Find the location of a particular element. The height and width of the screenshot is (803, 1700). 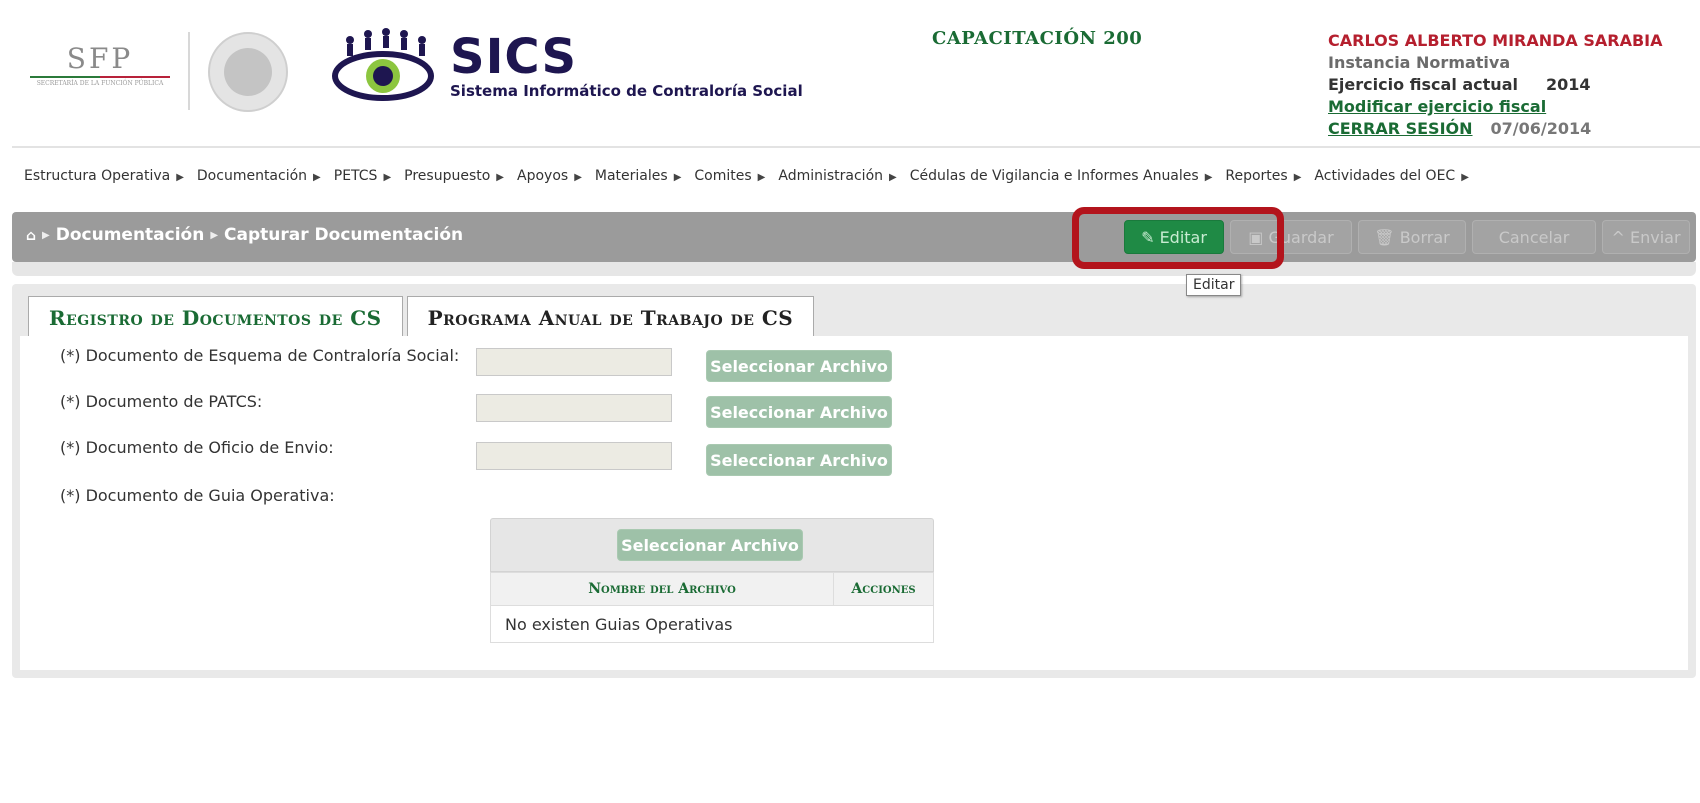

menu-materiales: Materiales ▶ is located at coordinates (638, 179).